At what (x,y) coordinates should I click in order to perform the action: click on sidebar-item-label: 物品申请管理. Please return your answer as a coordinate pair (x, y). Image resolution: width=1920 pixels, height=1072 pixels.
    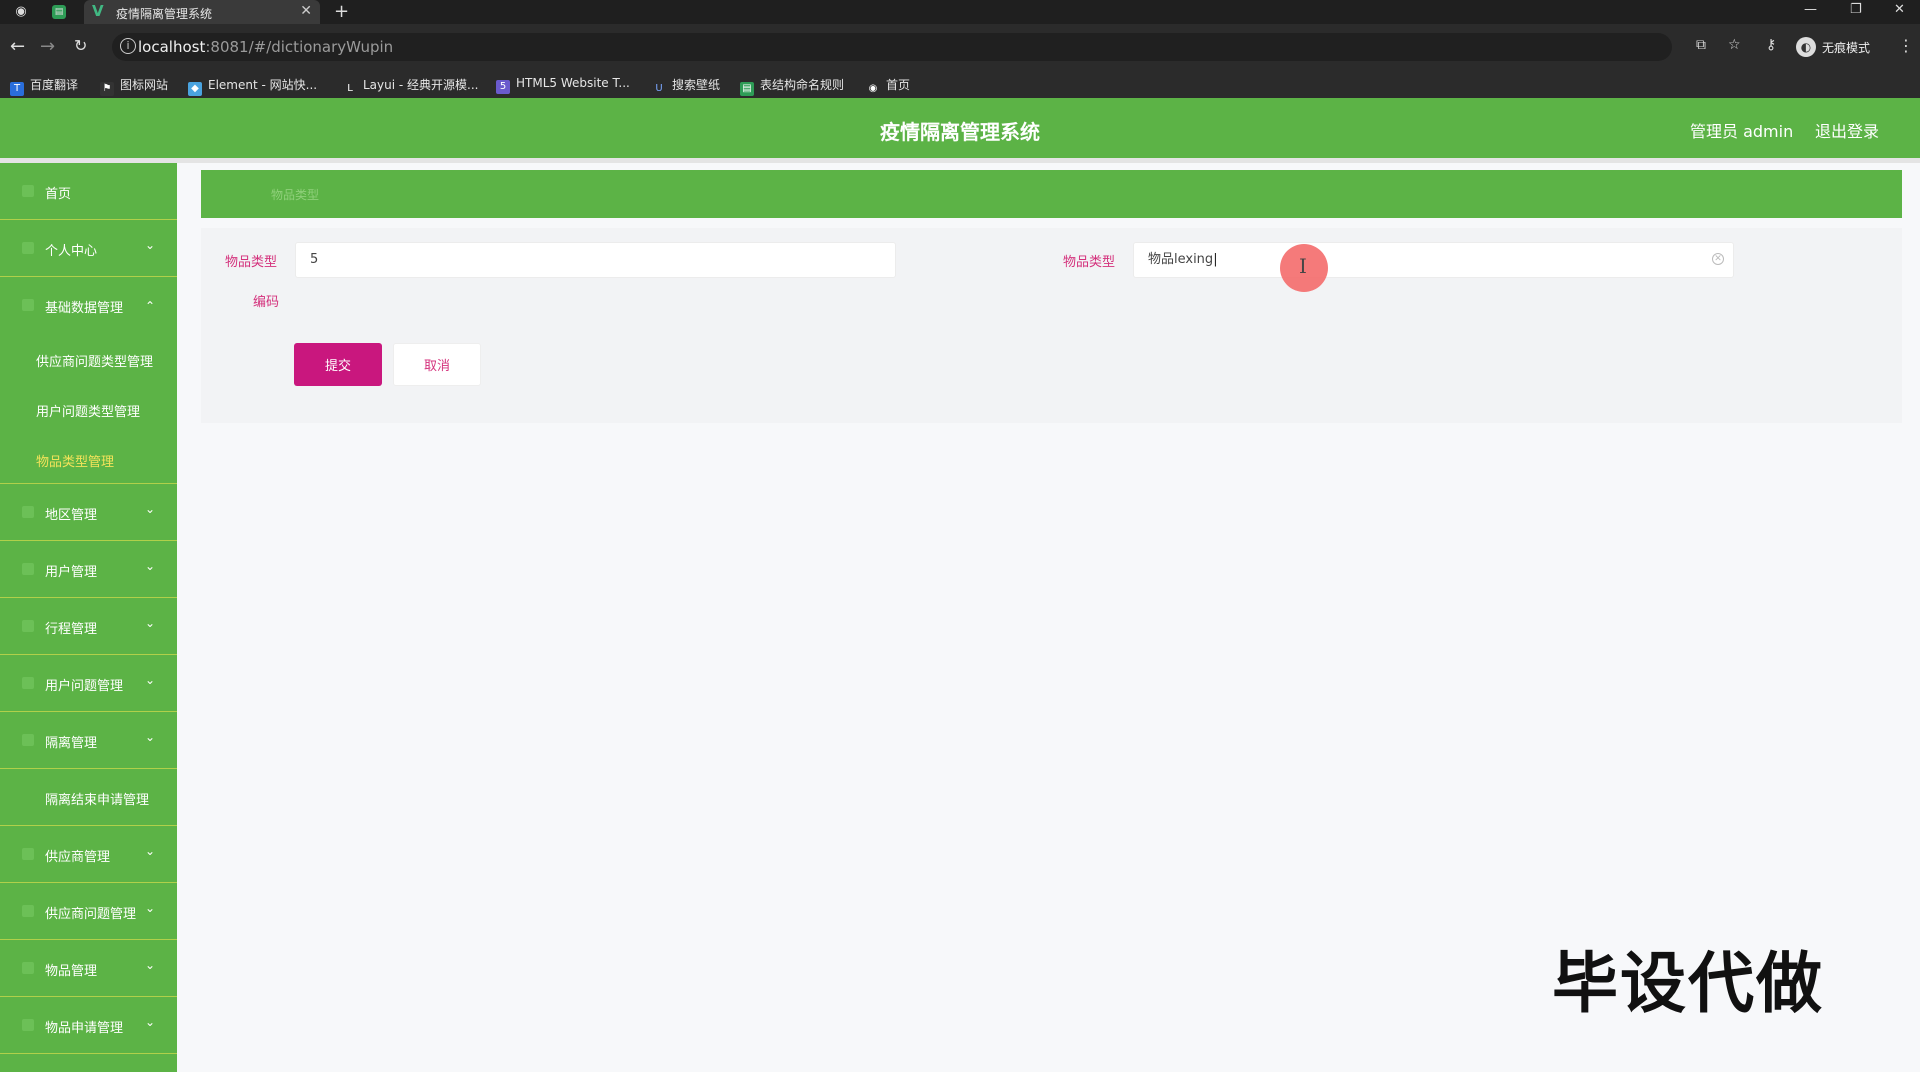
    Looking at the image, I should click on (84, 1028).